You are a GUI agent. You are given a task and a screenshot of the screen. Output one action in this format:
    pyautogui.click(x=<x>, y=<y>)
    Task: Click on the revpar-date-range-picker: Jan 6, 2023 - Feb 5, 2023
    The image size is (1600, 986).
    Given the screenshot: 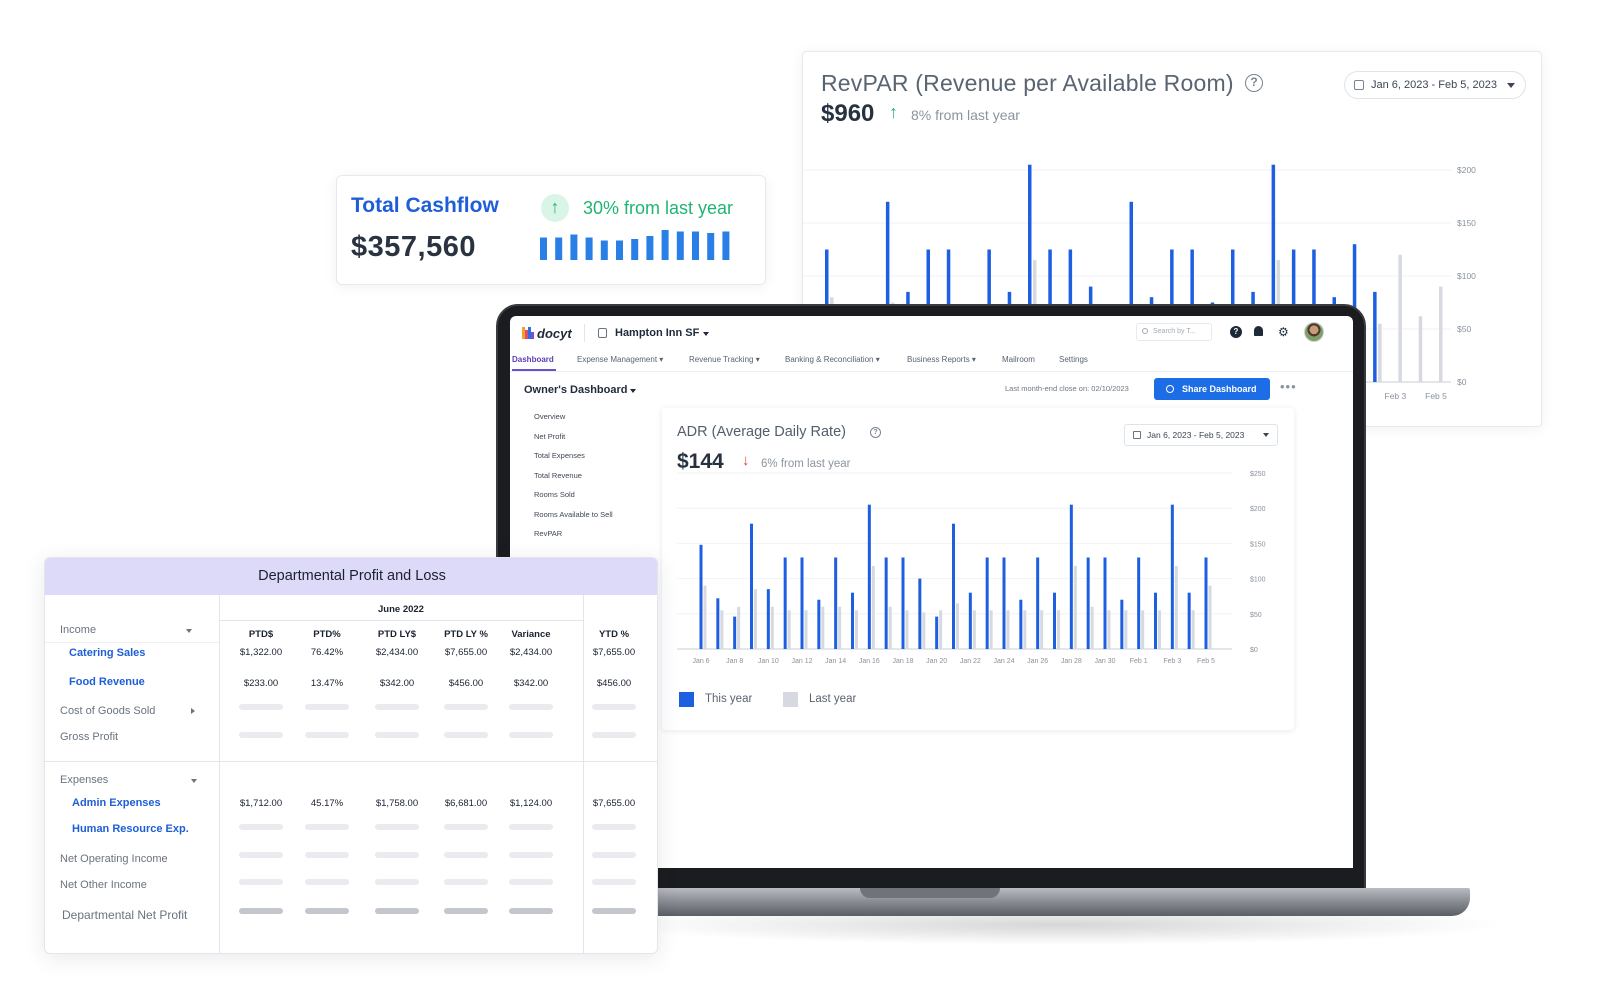 What is the action you would take?
    pyautogui.click(x=1435, y=85)
    